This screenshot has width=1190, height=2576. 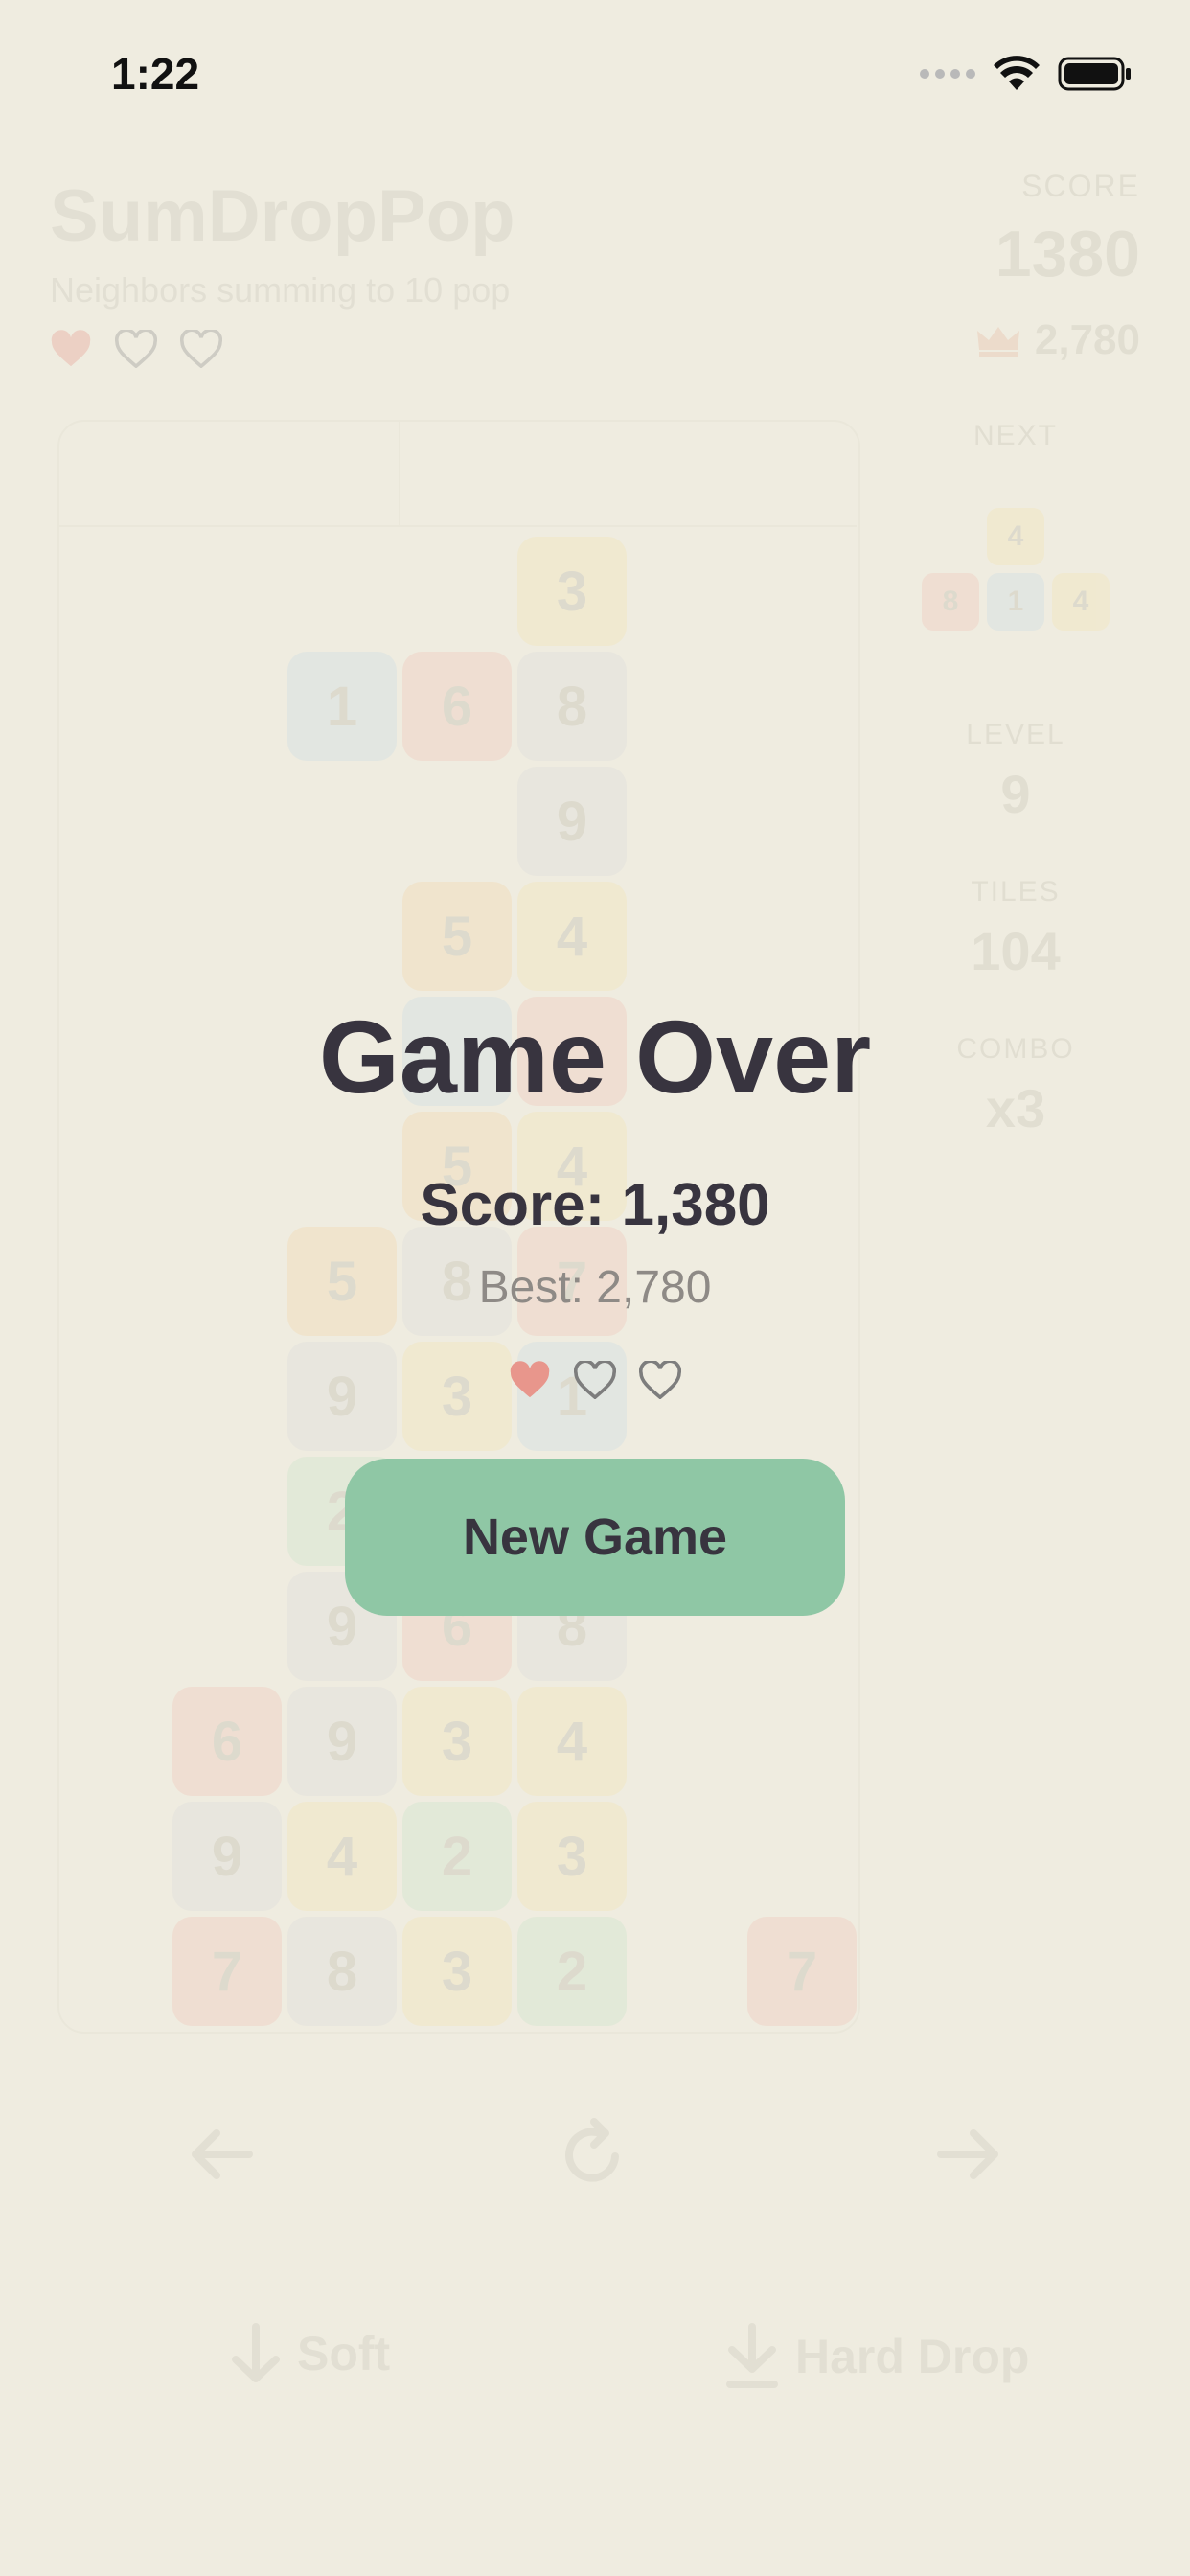 I want to click on board-tile: 5, so click(x=457, y=936).